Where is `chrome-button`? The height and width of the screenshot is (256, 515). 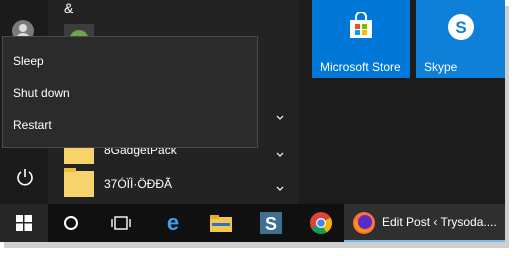 chrome-button is located at coordinates (321, 223).